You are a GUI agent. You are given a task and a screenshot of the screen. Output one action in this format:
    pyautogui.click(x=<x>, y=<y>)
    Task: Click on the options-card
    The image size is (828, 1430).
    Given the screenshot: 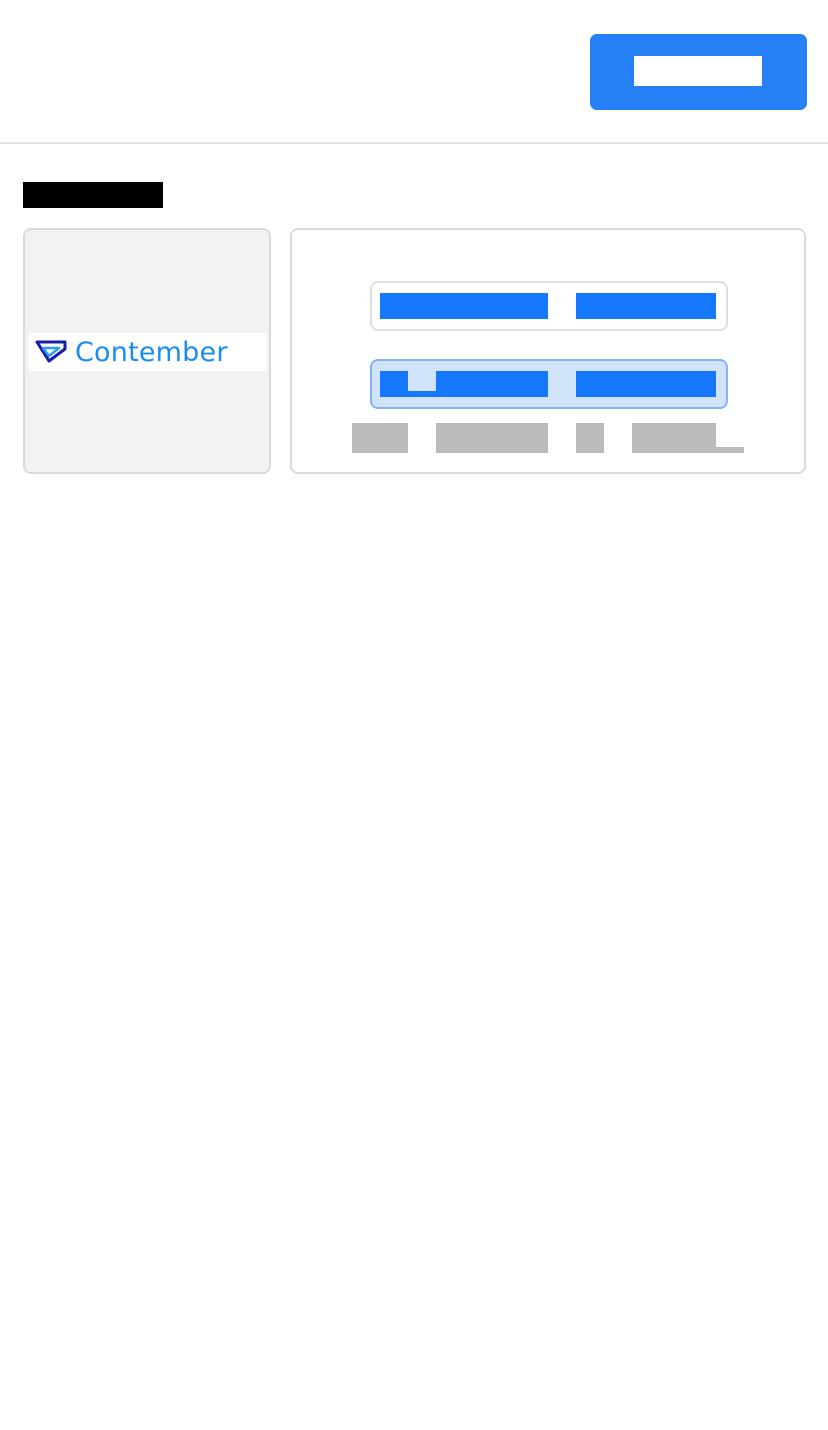 What is the action you would take?
    pyautogui.click(x=548, y=351)
    